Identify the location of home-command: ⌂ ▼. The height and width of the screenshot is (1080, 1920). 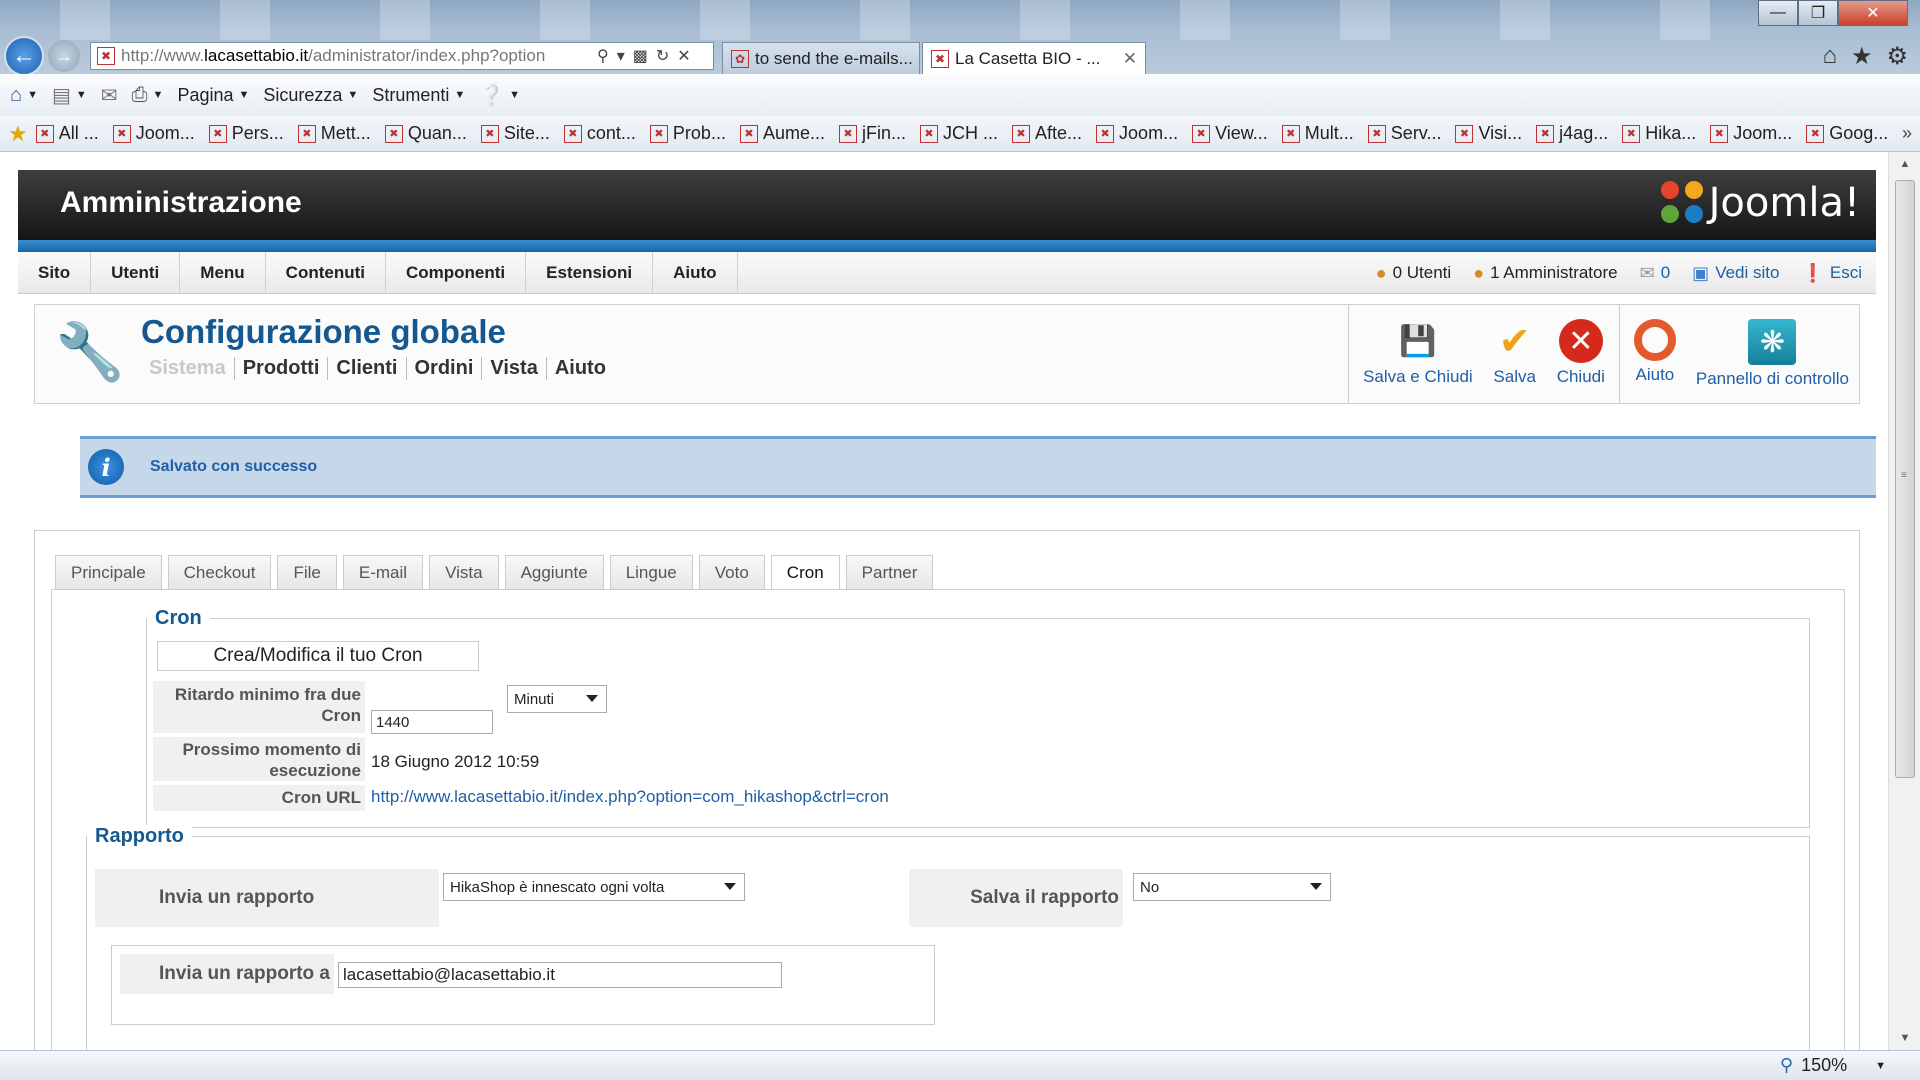
(24, 95).